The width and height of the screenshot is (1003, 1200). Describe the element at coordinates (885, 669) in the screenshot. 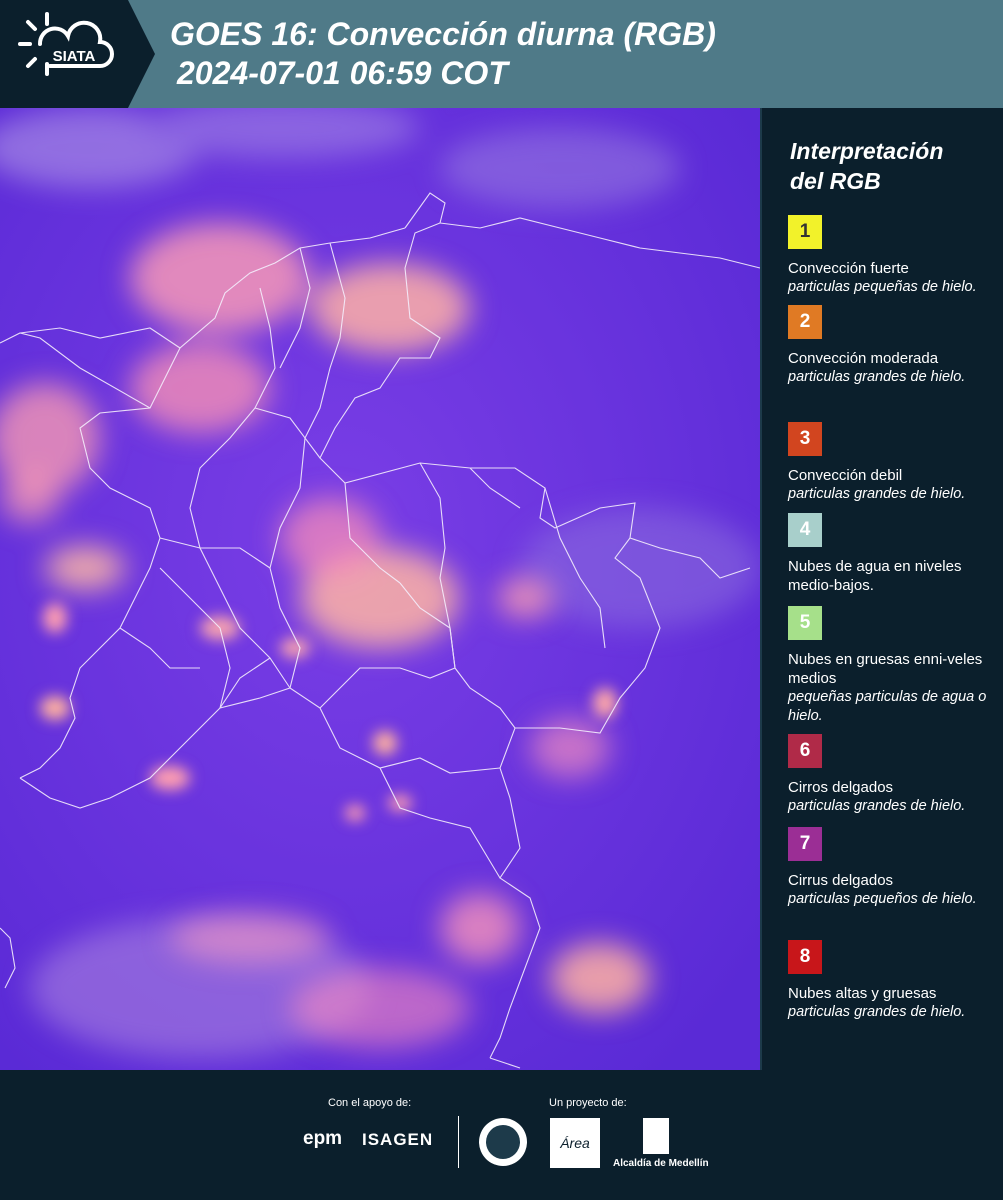

I see `legend-label: Nubes en gruesas enni-veles medios` at that location.